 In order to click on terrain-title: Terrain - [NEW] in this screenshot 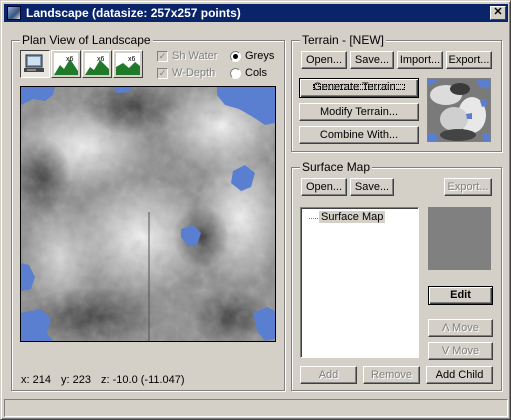, I will do `click(343, 40)`.